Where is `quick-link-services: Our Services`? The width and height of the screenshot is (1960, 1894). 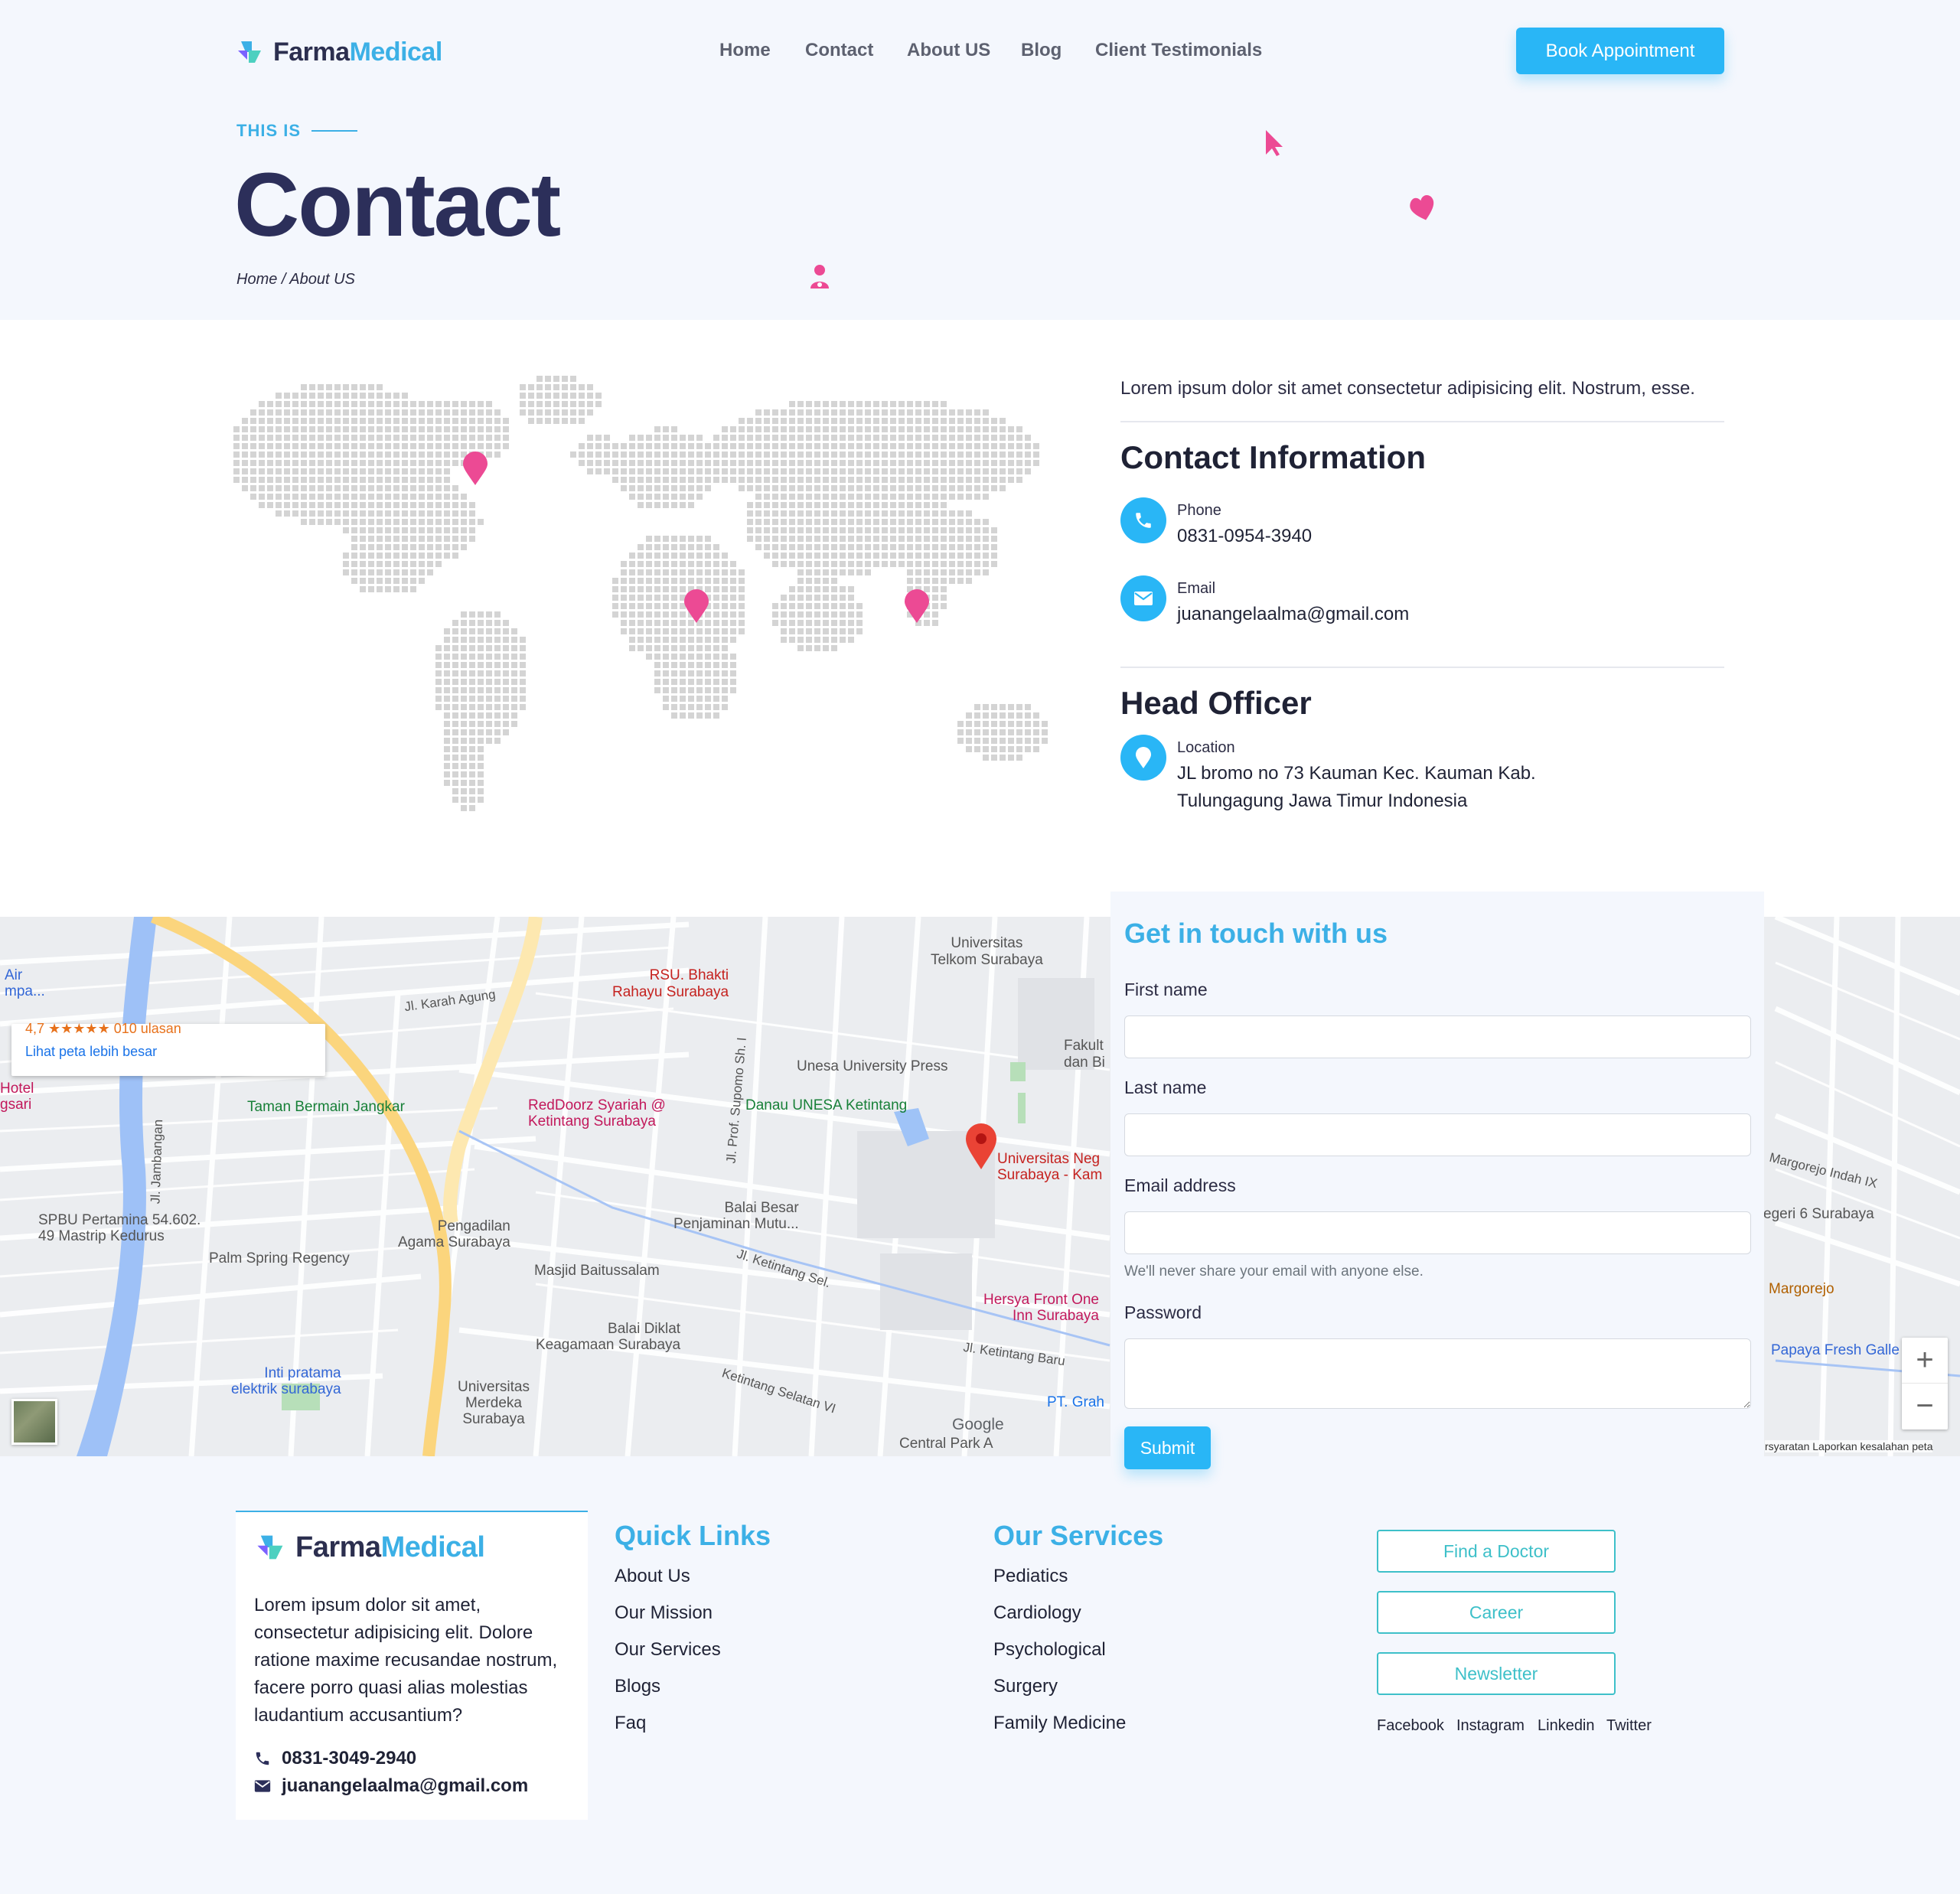
quick-link-services: Our Services is located at coordinates (668, 1650).